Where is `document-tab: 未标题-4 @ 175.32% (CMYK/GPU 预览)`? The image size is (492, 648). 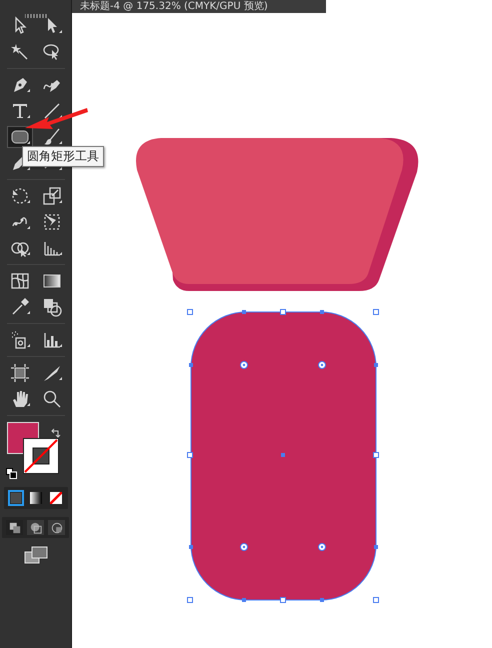
document-tab: 未标题-4 @ 175.32% (CMYK/GPU 预览) is located at coordinates (199, 6).